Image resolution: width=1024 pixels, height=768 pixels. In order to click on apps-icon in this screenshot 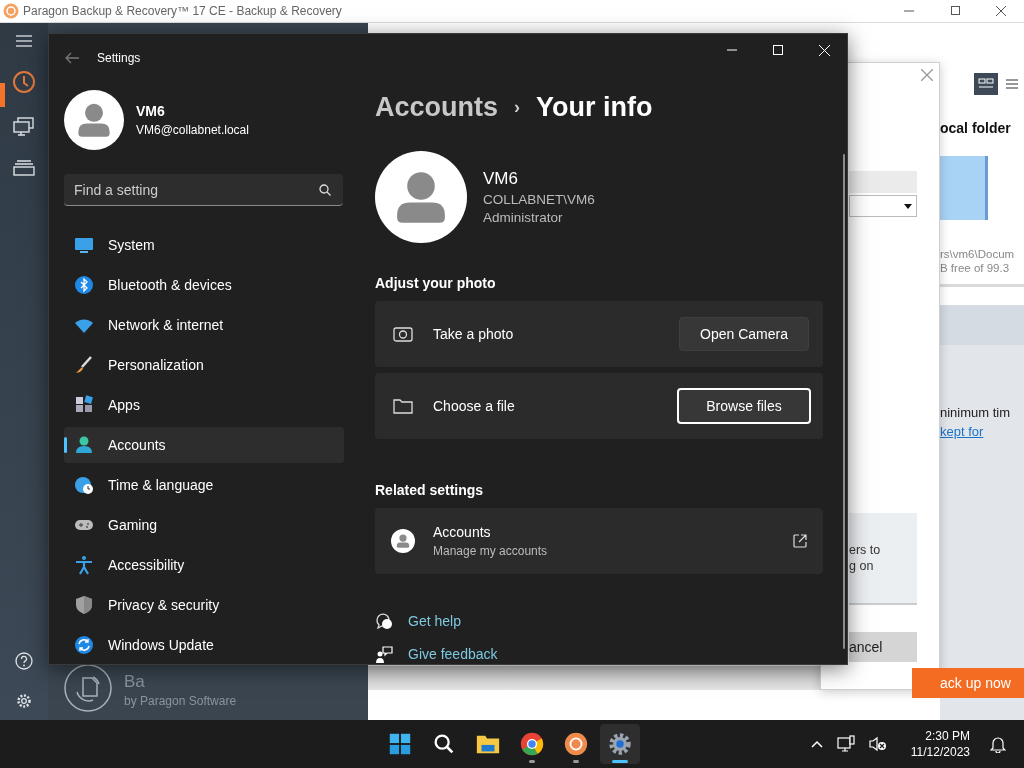, I will do `click(84, 405)`.